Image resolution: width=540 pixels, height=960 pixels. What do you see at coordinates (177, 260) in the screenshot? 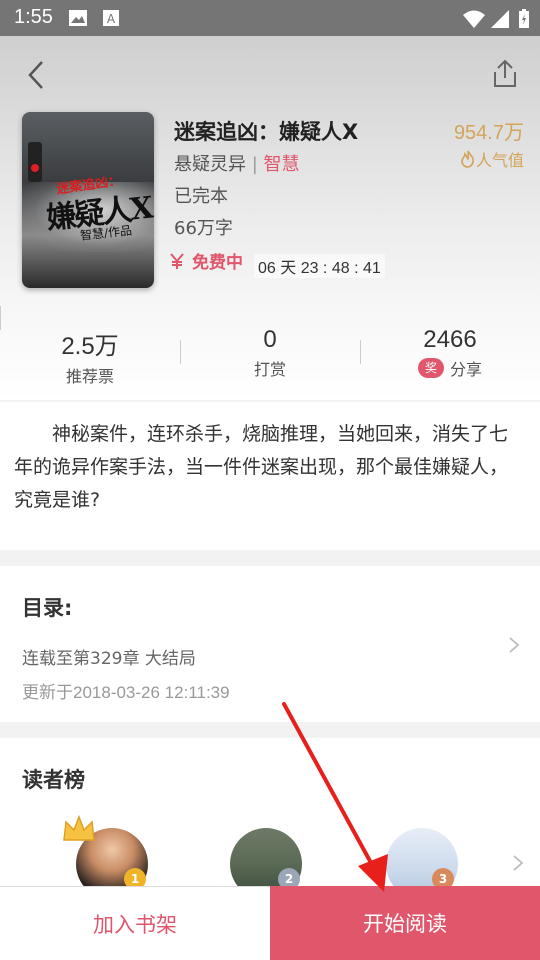
I see `yen-icon` at bounding box center [177, 260].